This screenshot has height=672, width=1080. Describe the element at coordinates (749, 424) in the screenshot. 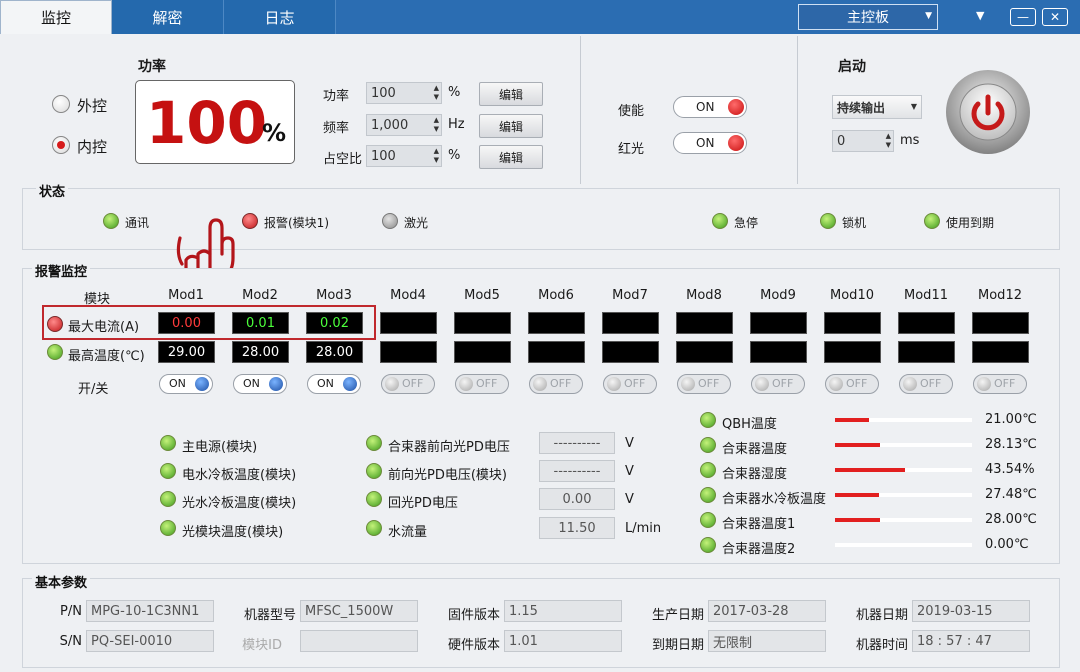

I see `gauge-label: QBH温度` at that location.